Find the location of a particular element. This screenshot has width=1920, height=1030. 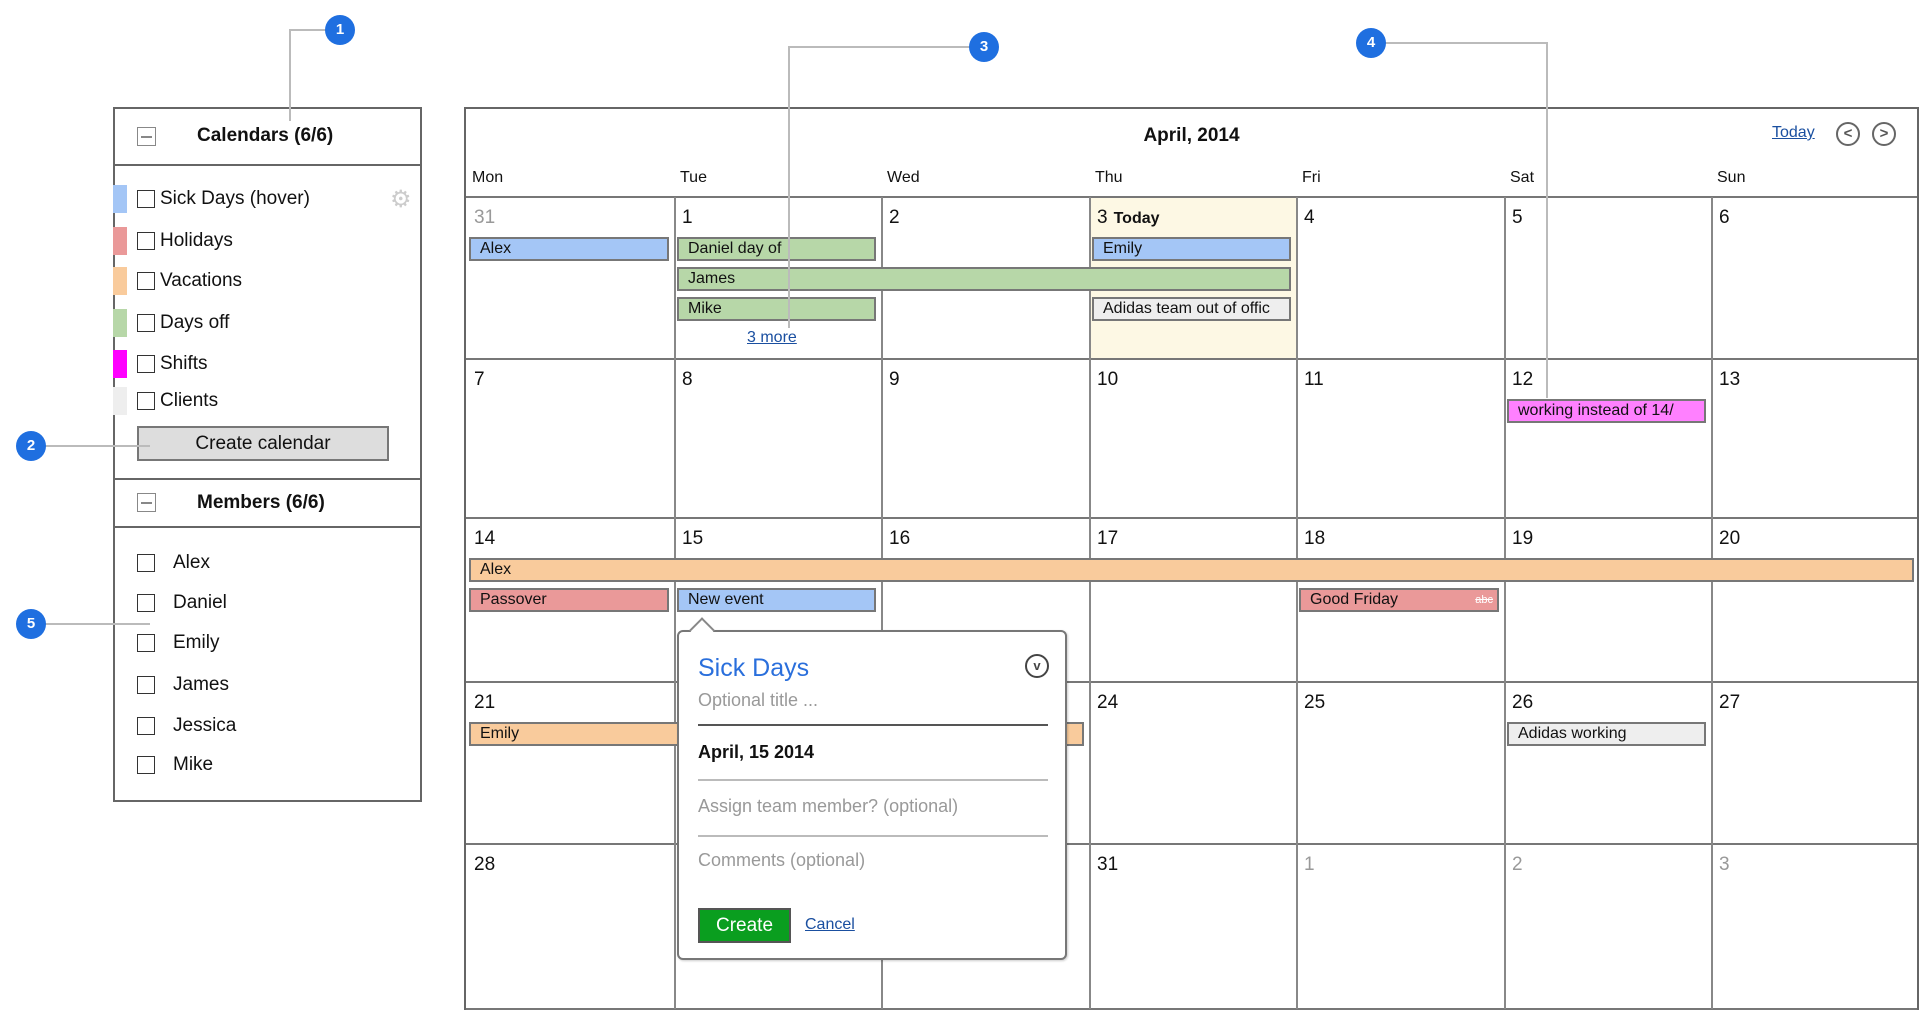

day-cell: 11 is located at coordinates (1400, 438).